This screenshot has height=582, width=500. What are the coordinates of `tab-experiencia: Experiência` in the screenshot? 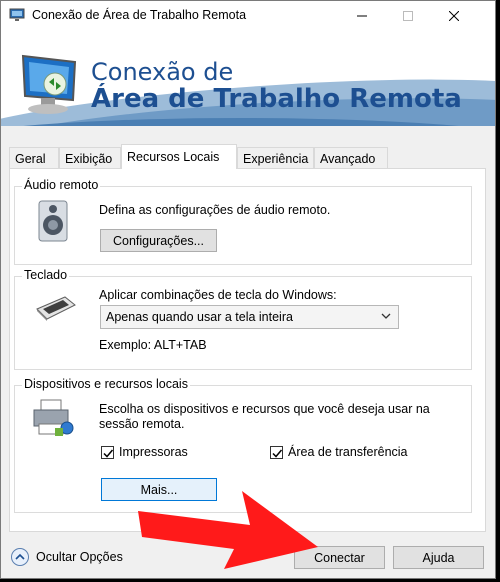 It's located at (275, 157).